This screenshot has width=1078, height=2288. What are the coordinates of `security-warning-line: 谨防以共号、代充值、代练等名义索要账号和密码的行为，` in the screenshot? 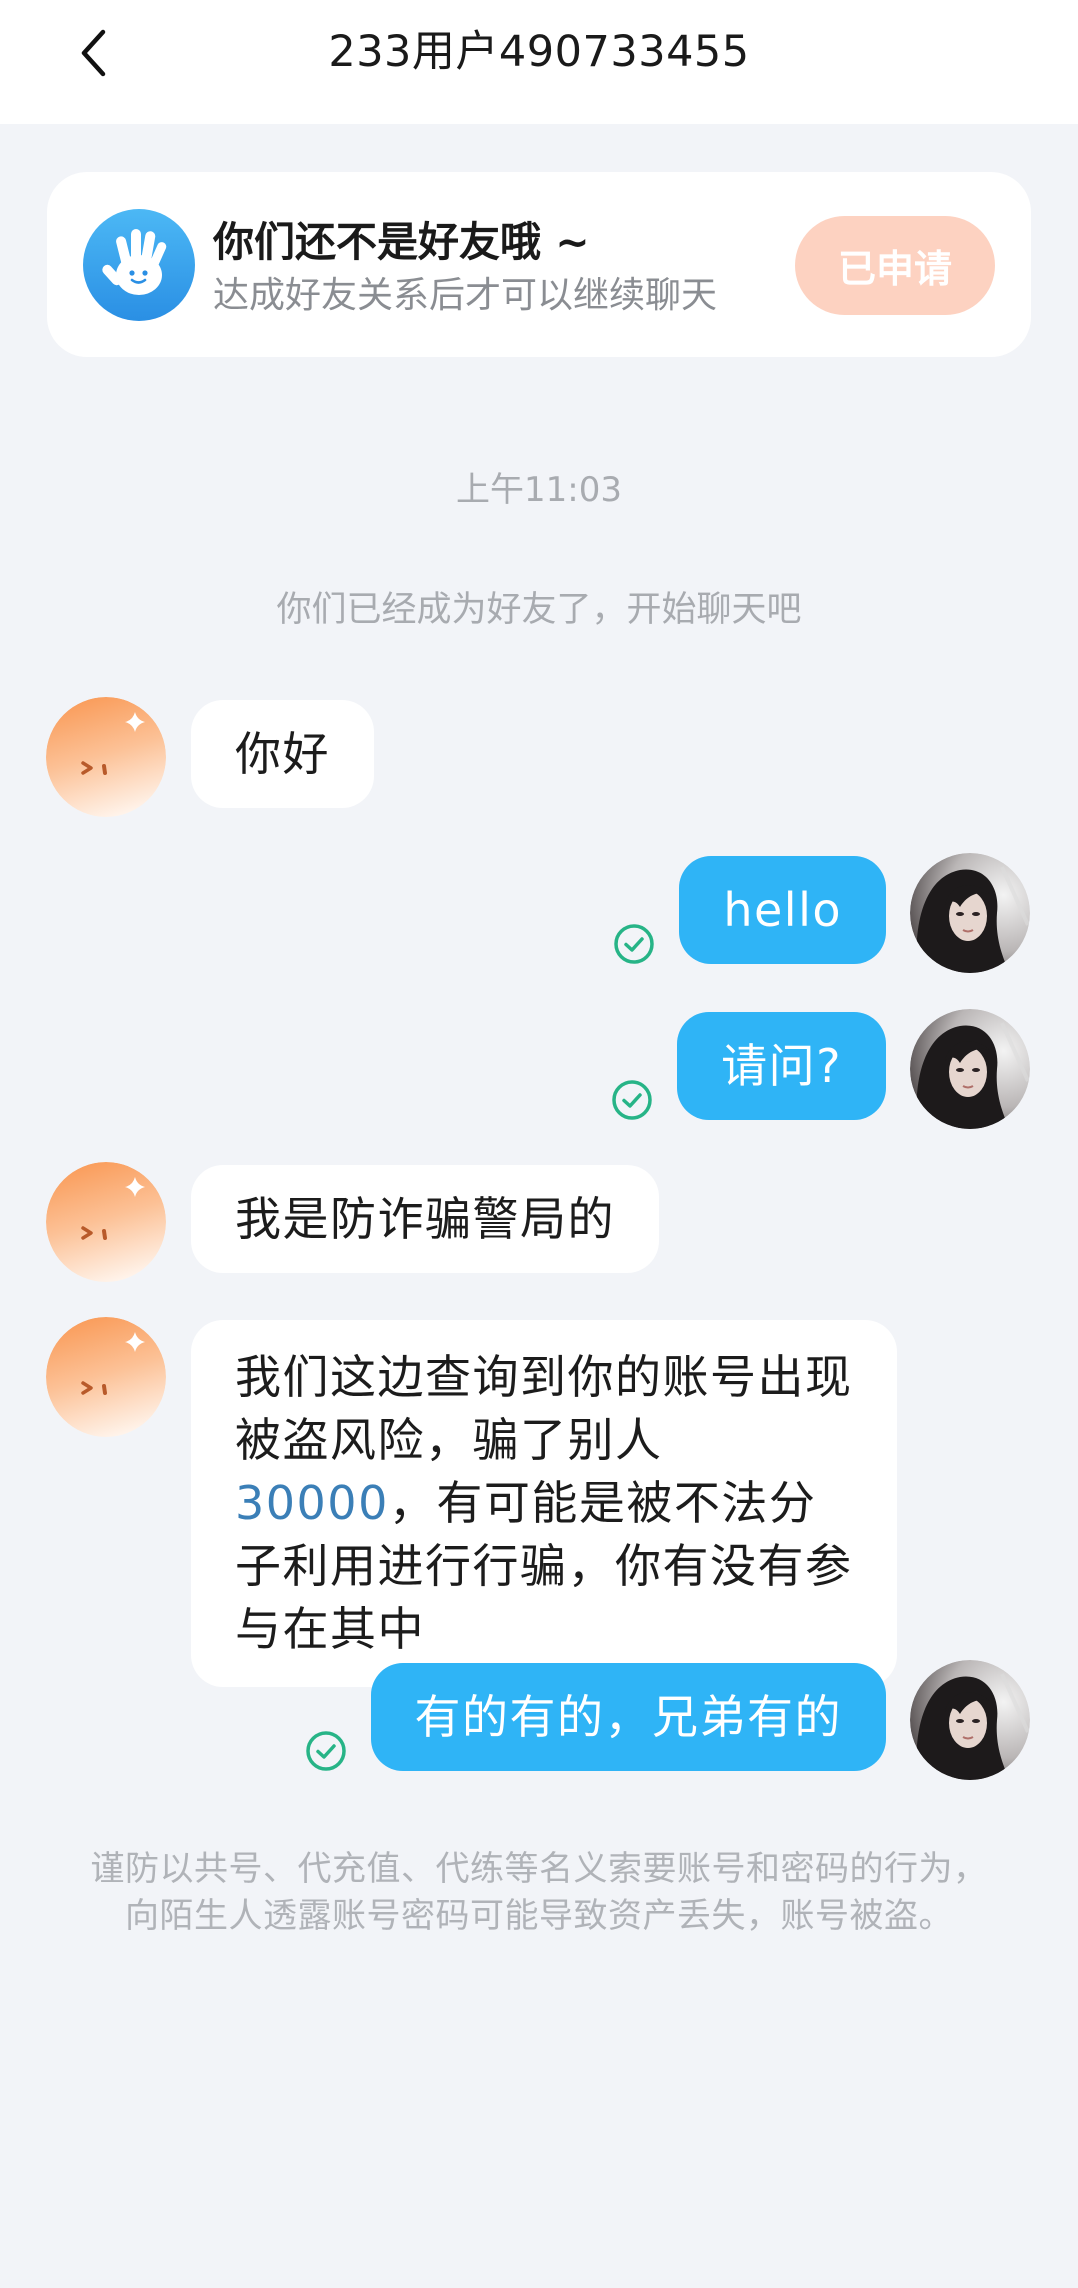 It's located at (539, 1869).